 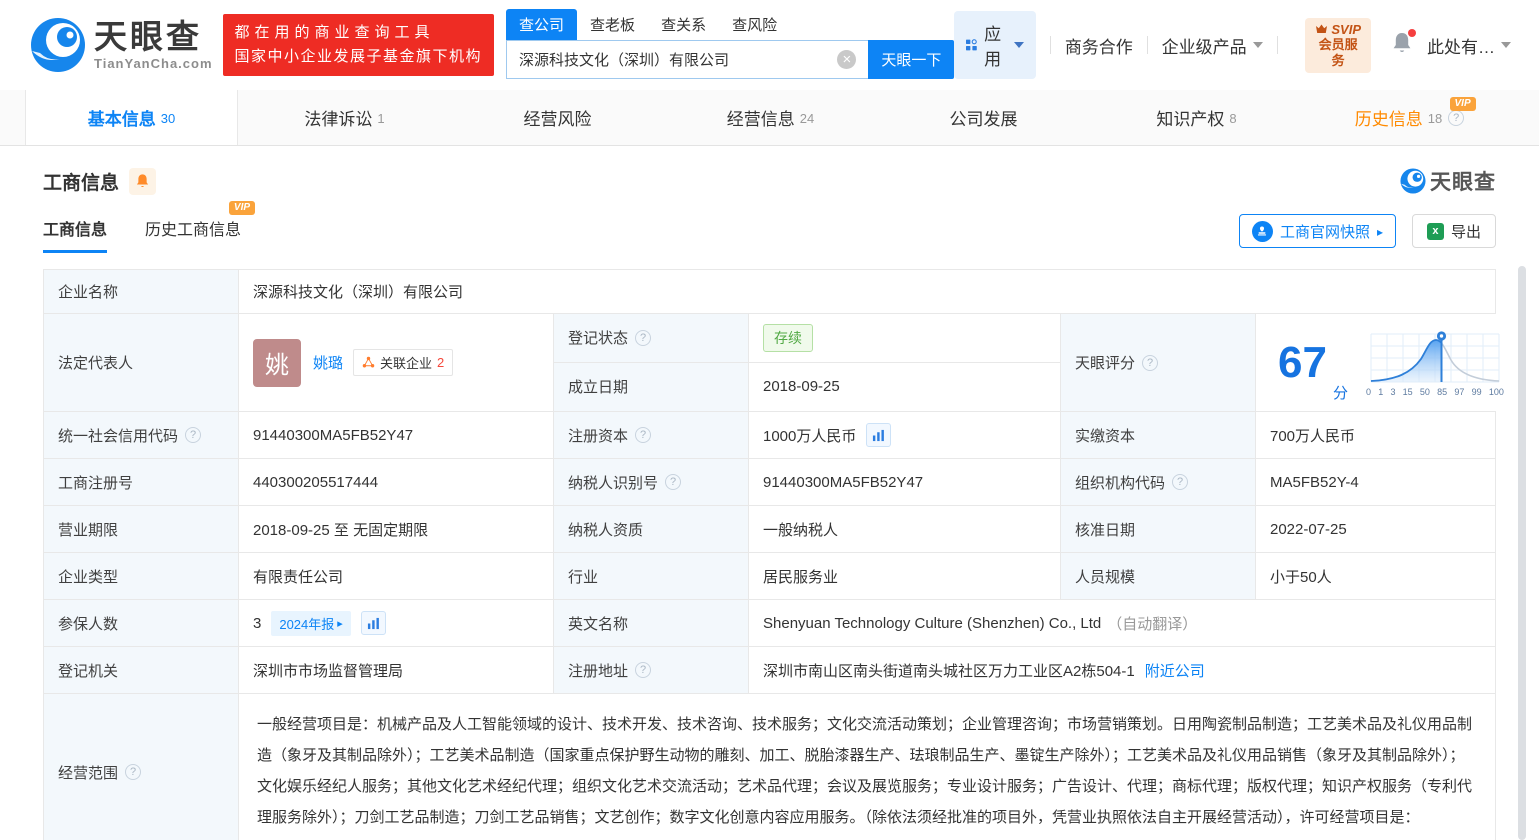 I want to click on apps-menu: 应用, so click(x=995, y=45).